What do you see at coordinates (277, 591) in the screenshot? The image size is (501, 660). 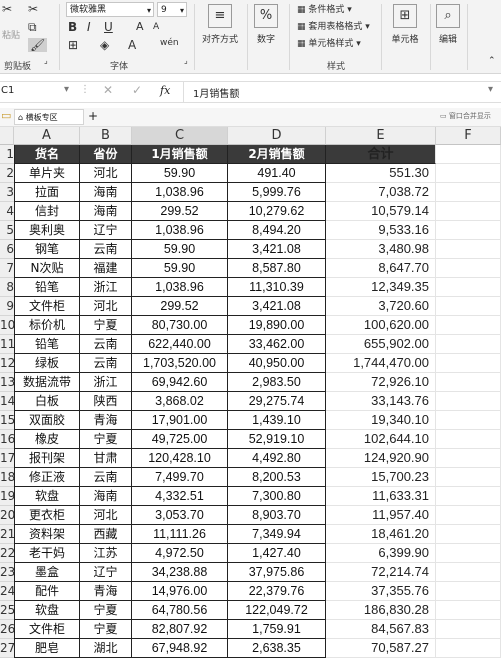 I see `table-cell: 22,379.76` at bounding box center [277, 591].